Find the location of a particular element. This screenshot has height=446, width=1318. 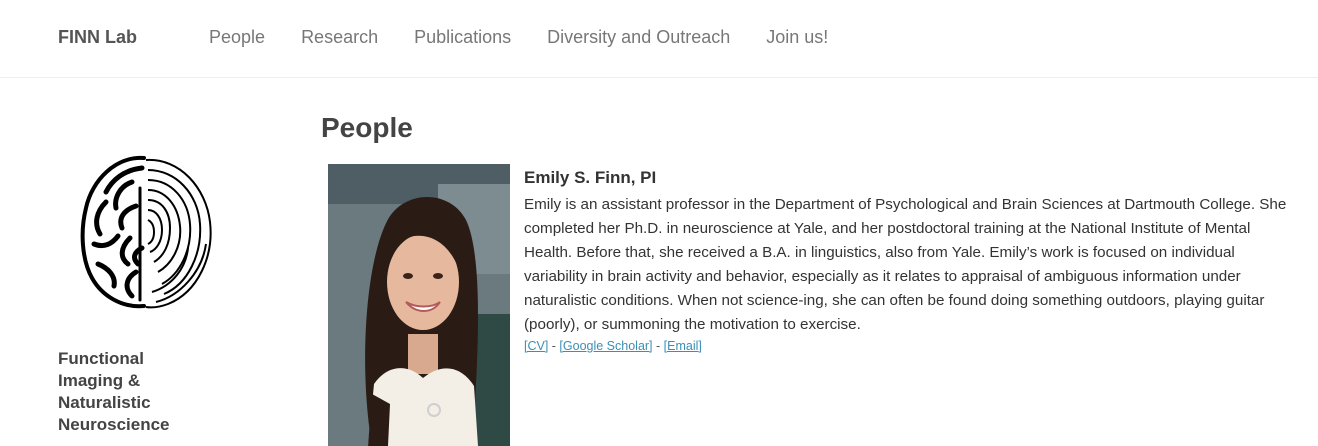

nav-item-people: People is located at coordinates (237, 37).